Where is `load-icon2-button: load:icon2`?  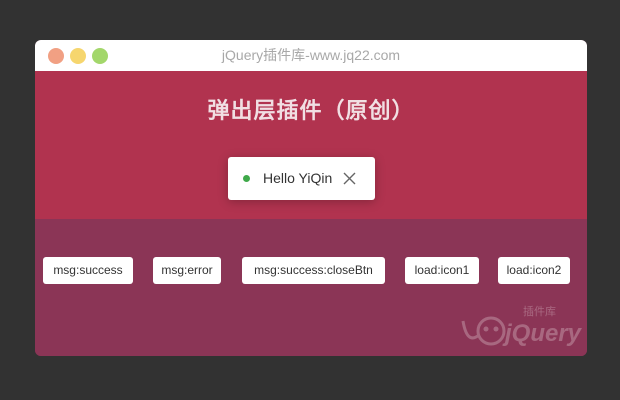
load-icon2-button: load:icon2 is located at coordinates (534, 270).